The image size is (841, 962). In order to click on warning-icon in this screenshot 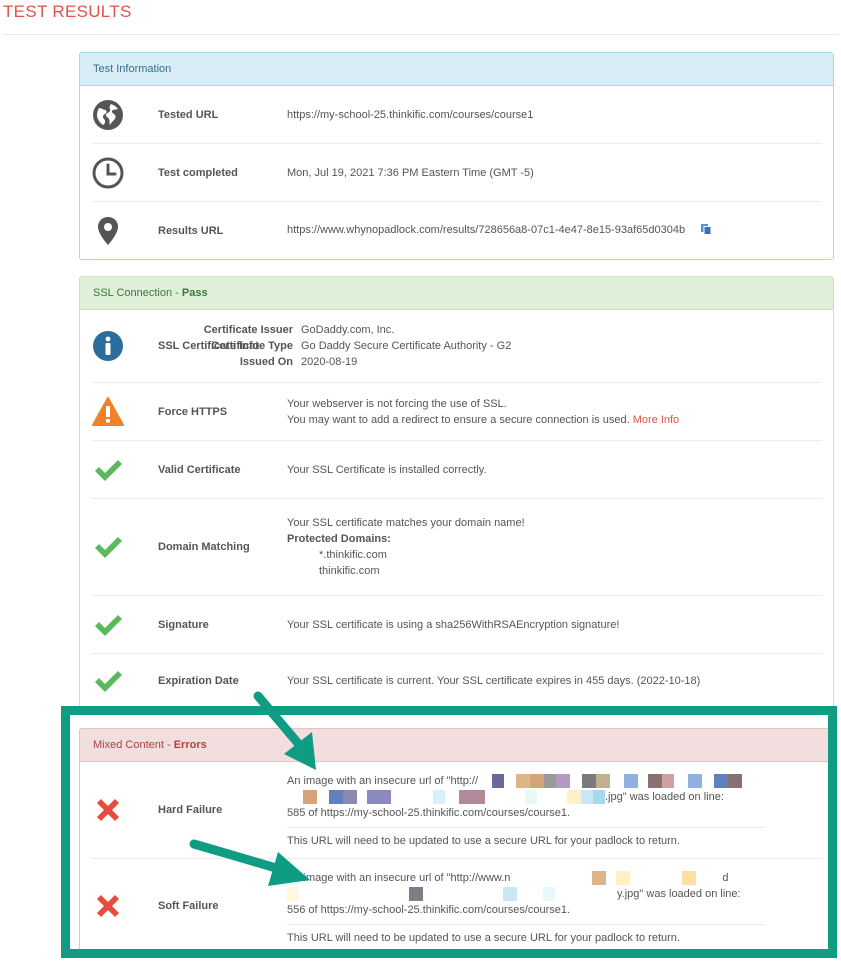, I will do `click(108, 412)`.